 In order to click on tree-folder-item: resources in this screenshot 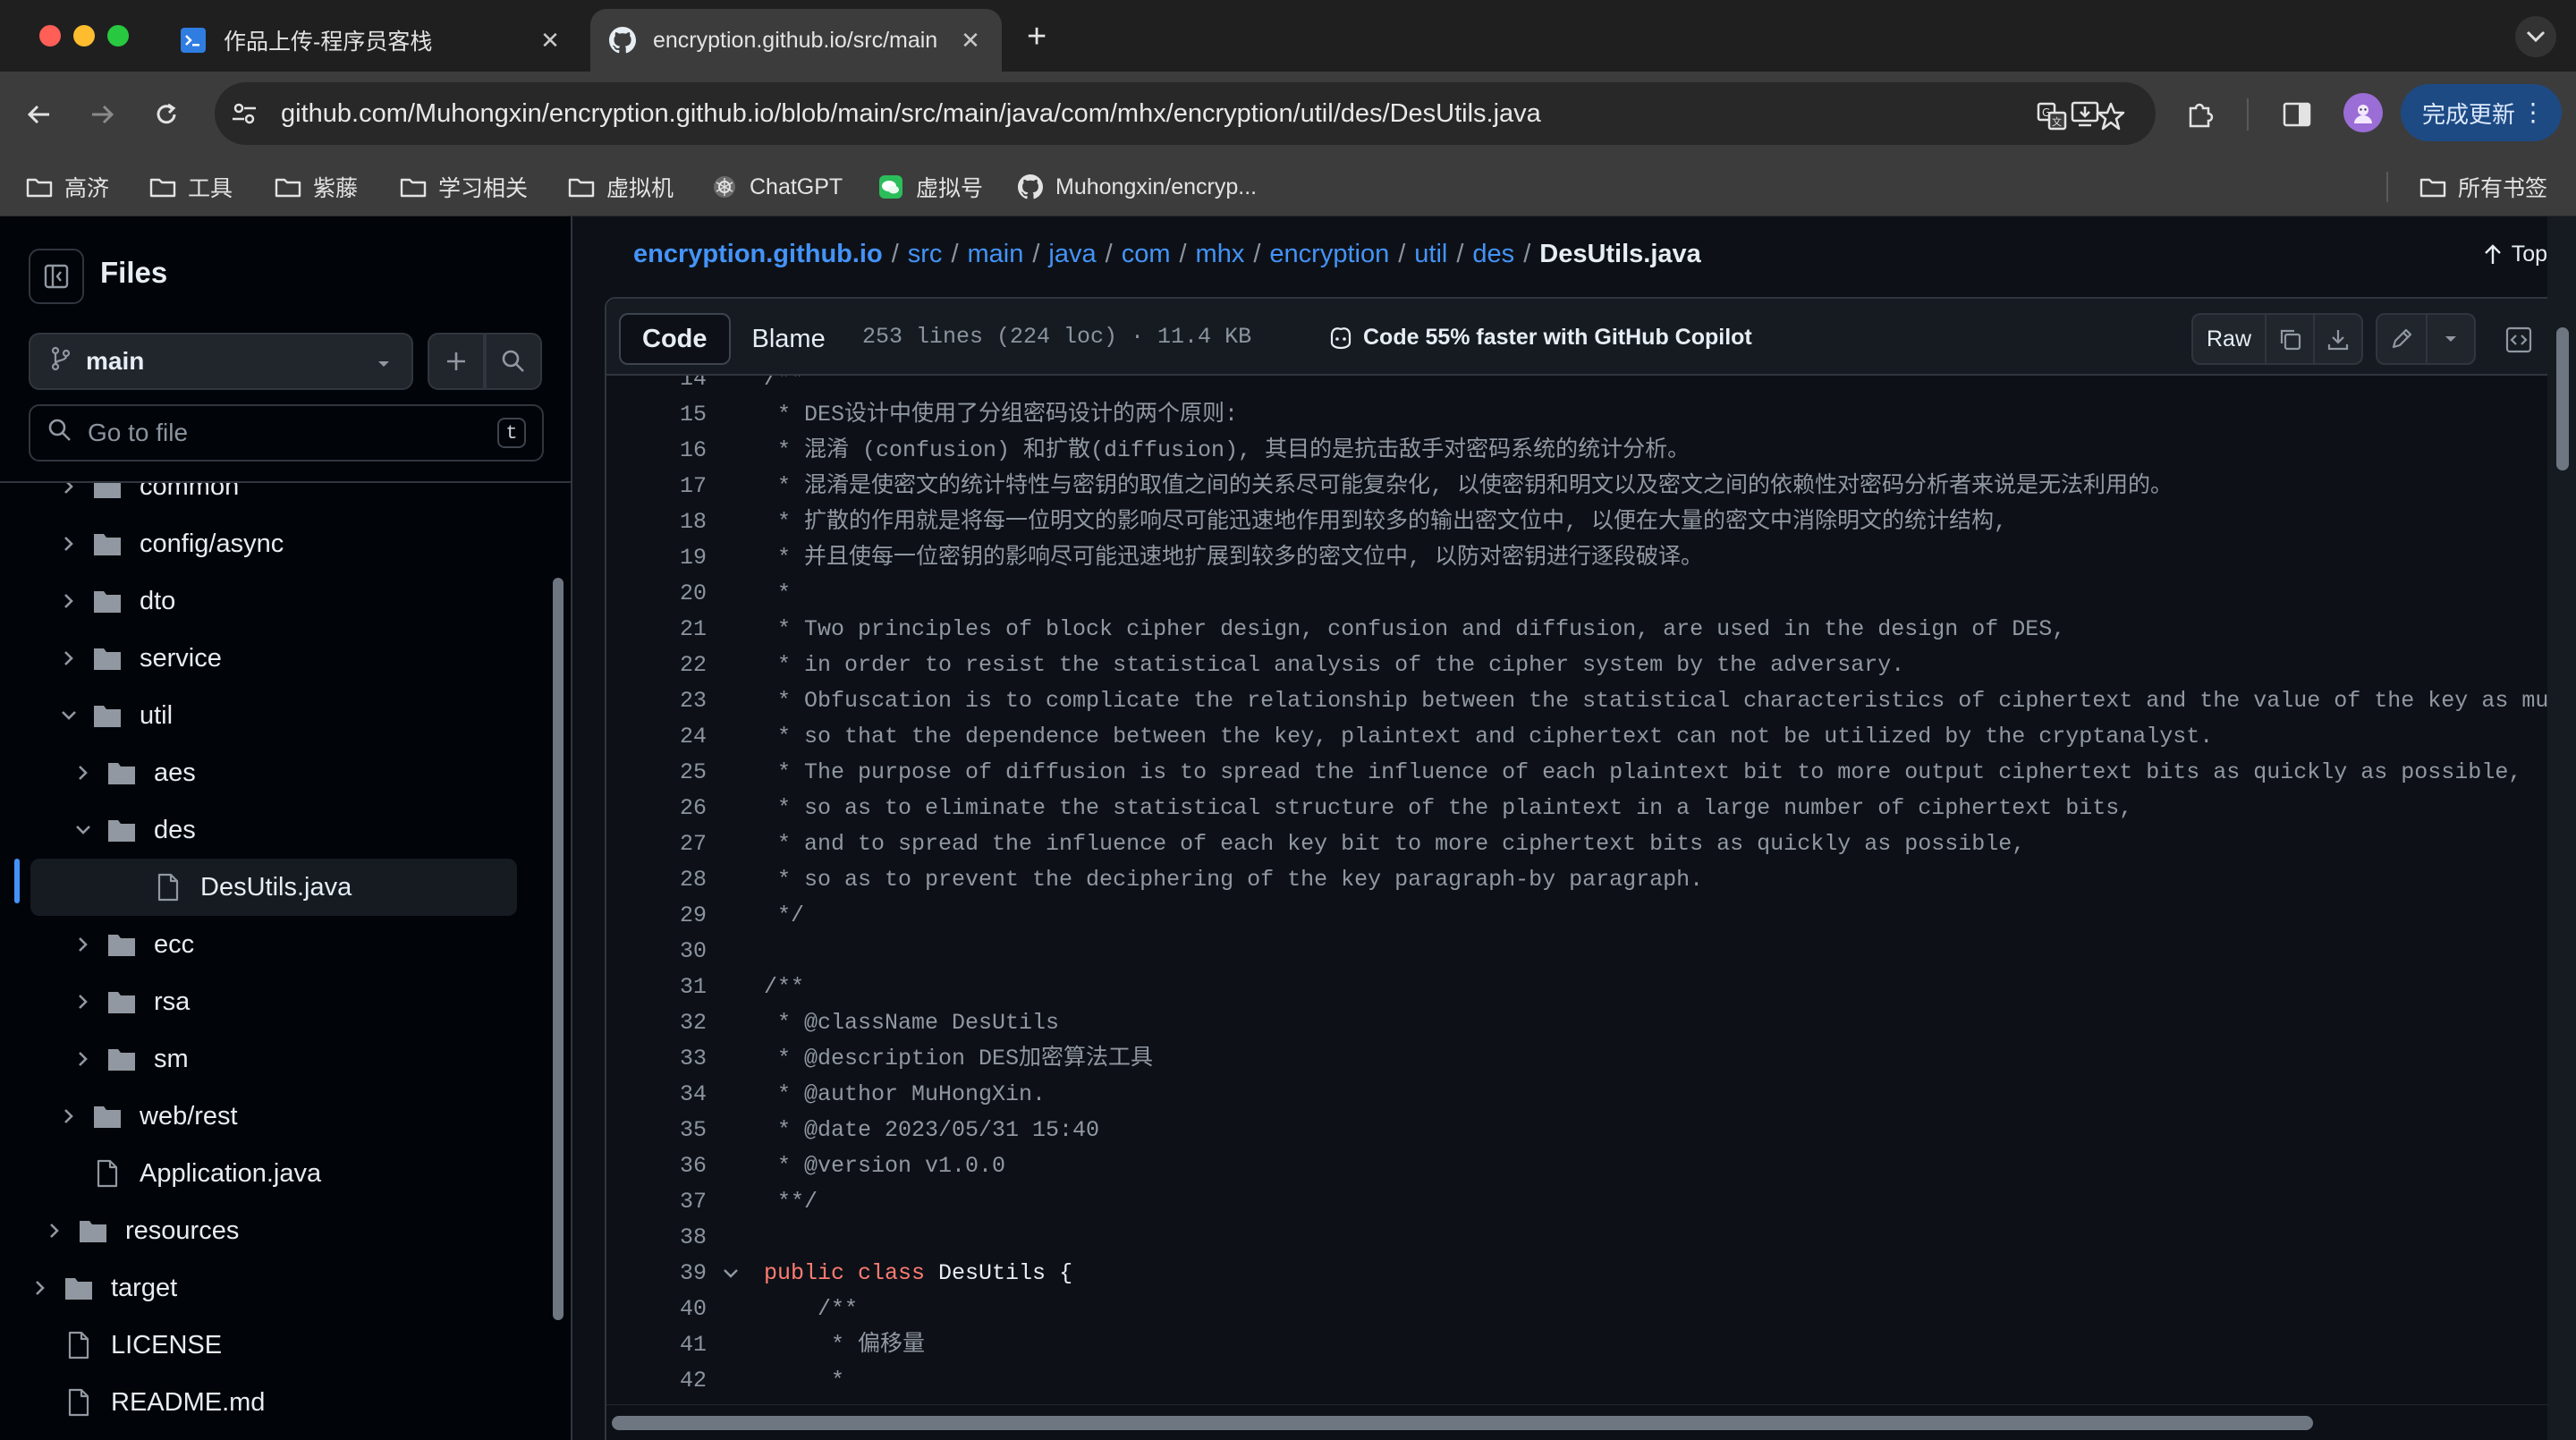, I will do `click(277, 1230)`.